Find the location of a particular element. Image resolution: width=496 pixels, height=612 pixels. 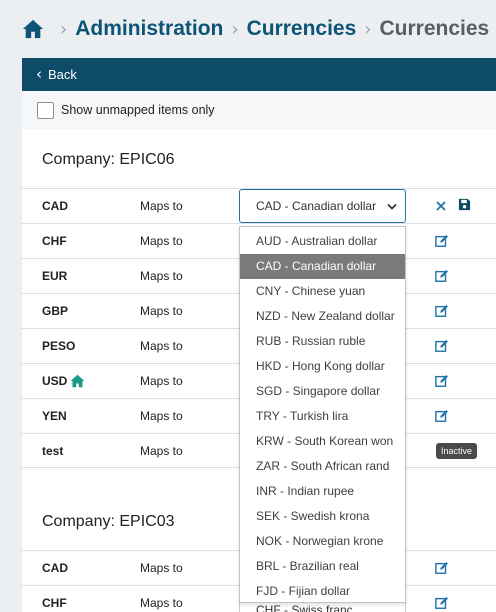

currency-code: YEN is located at coordinates (54, 416).